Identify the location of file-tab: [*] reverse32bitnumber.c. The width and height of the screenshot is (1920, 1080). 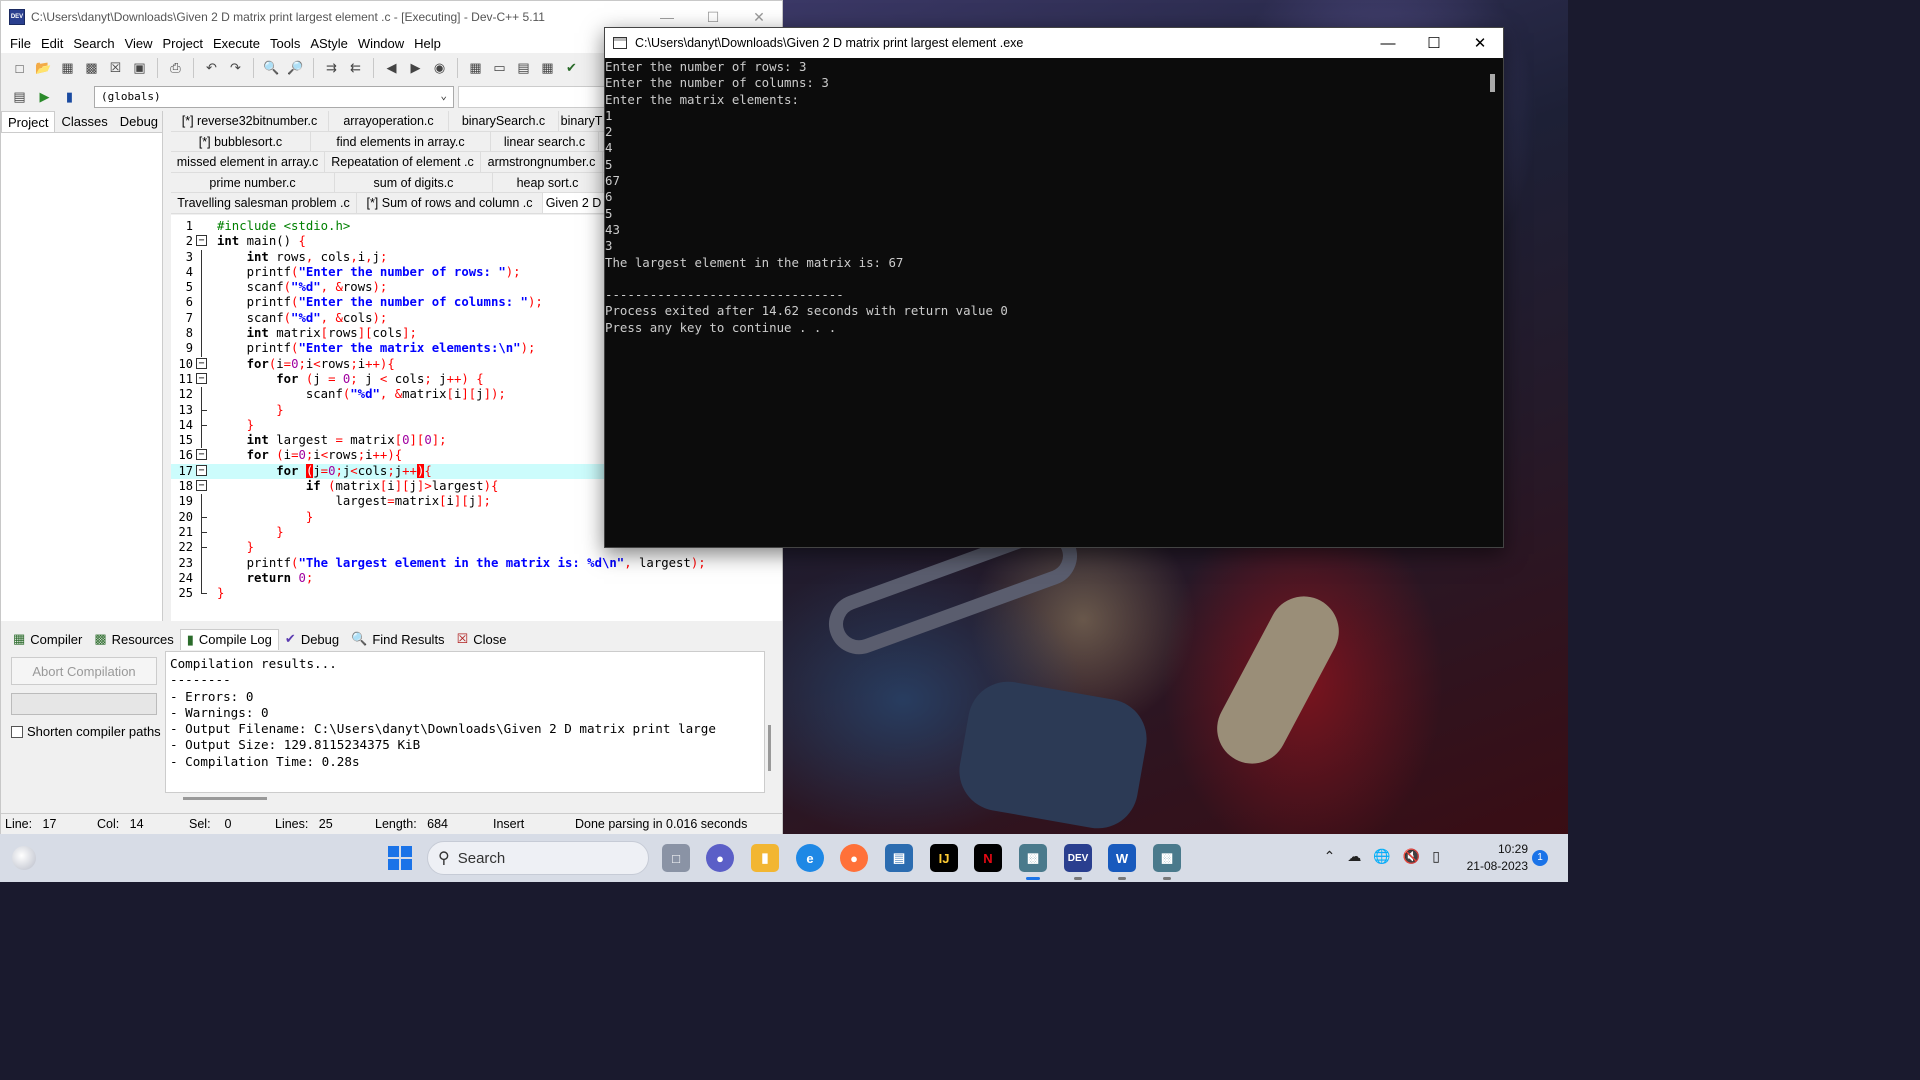
(250, 121).